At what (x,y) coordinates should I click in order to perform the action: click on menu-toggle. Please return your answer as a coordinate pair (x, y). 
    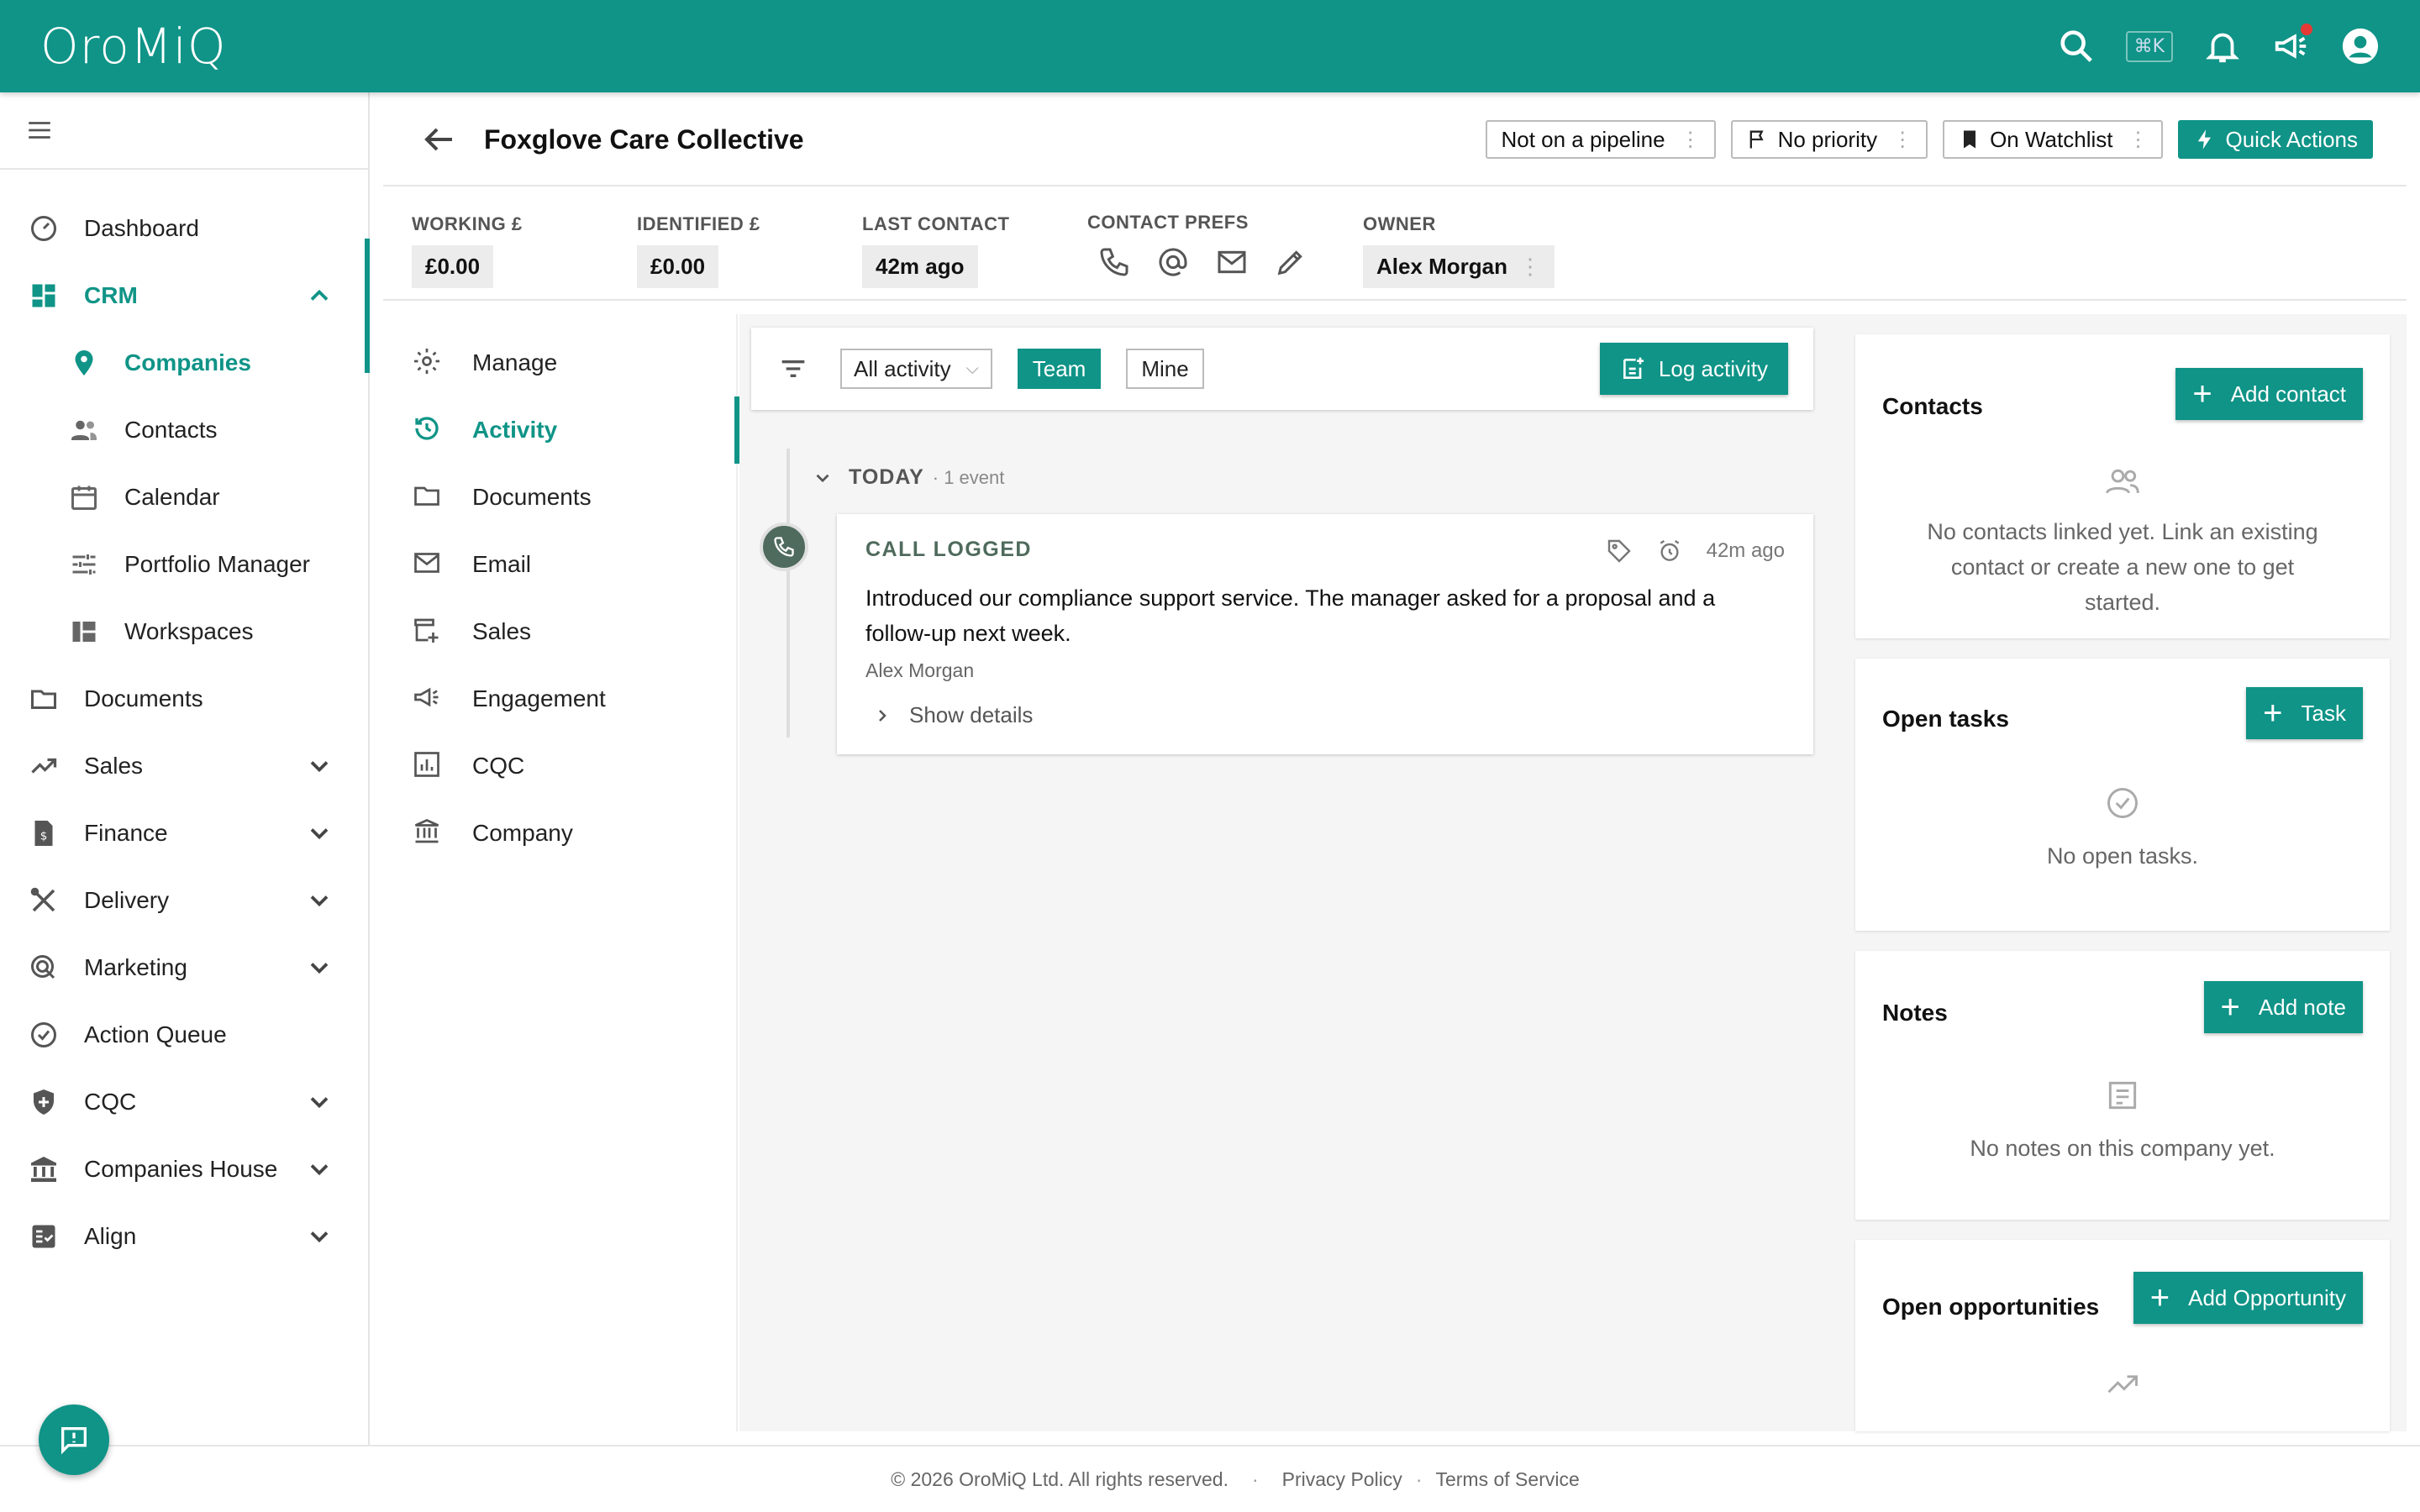
    Looking at the image, I should click on (184, 131).